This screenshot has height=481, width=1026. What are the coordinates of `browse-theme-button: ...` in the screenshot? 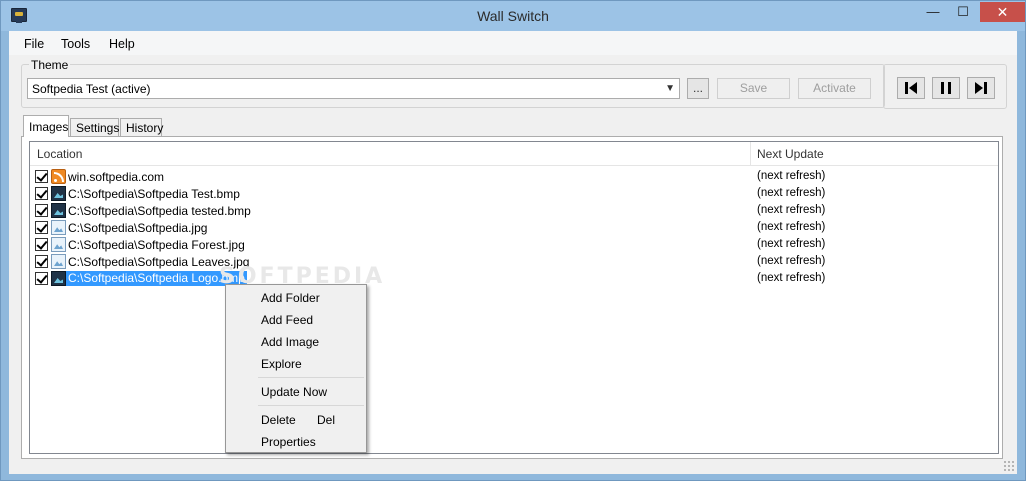 It's located at (698, 88).